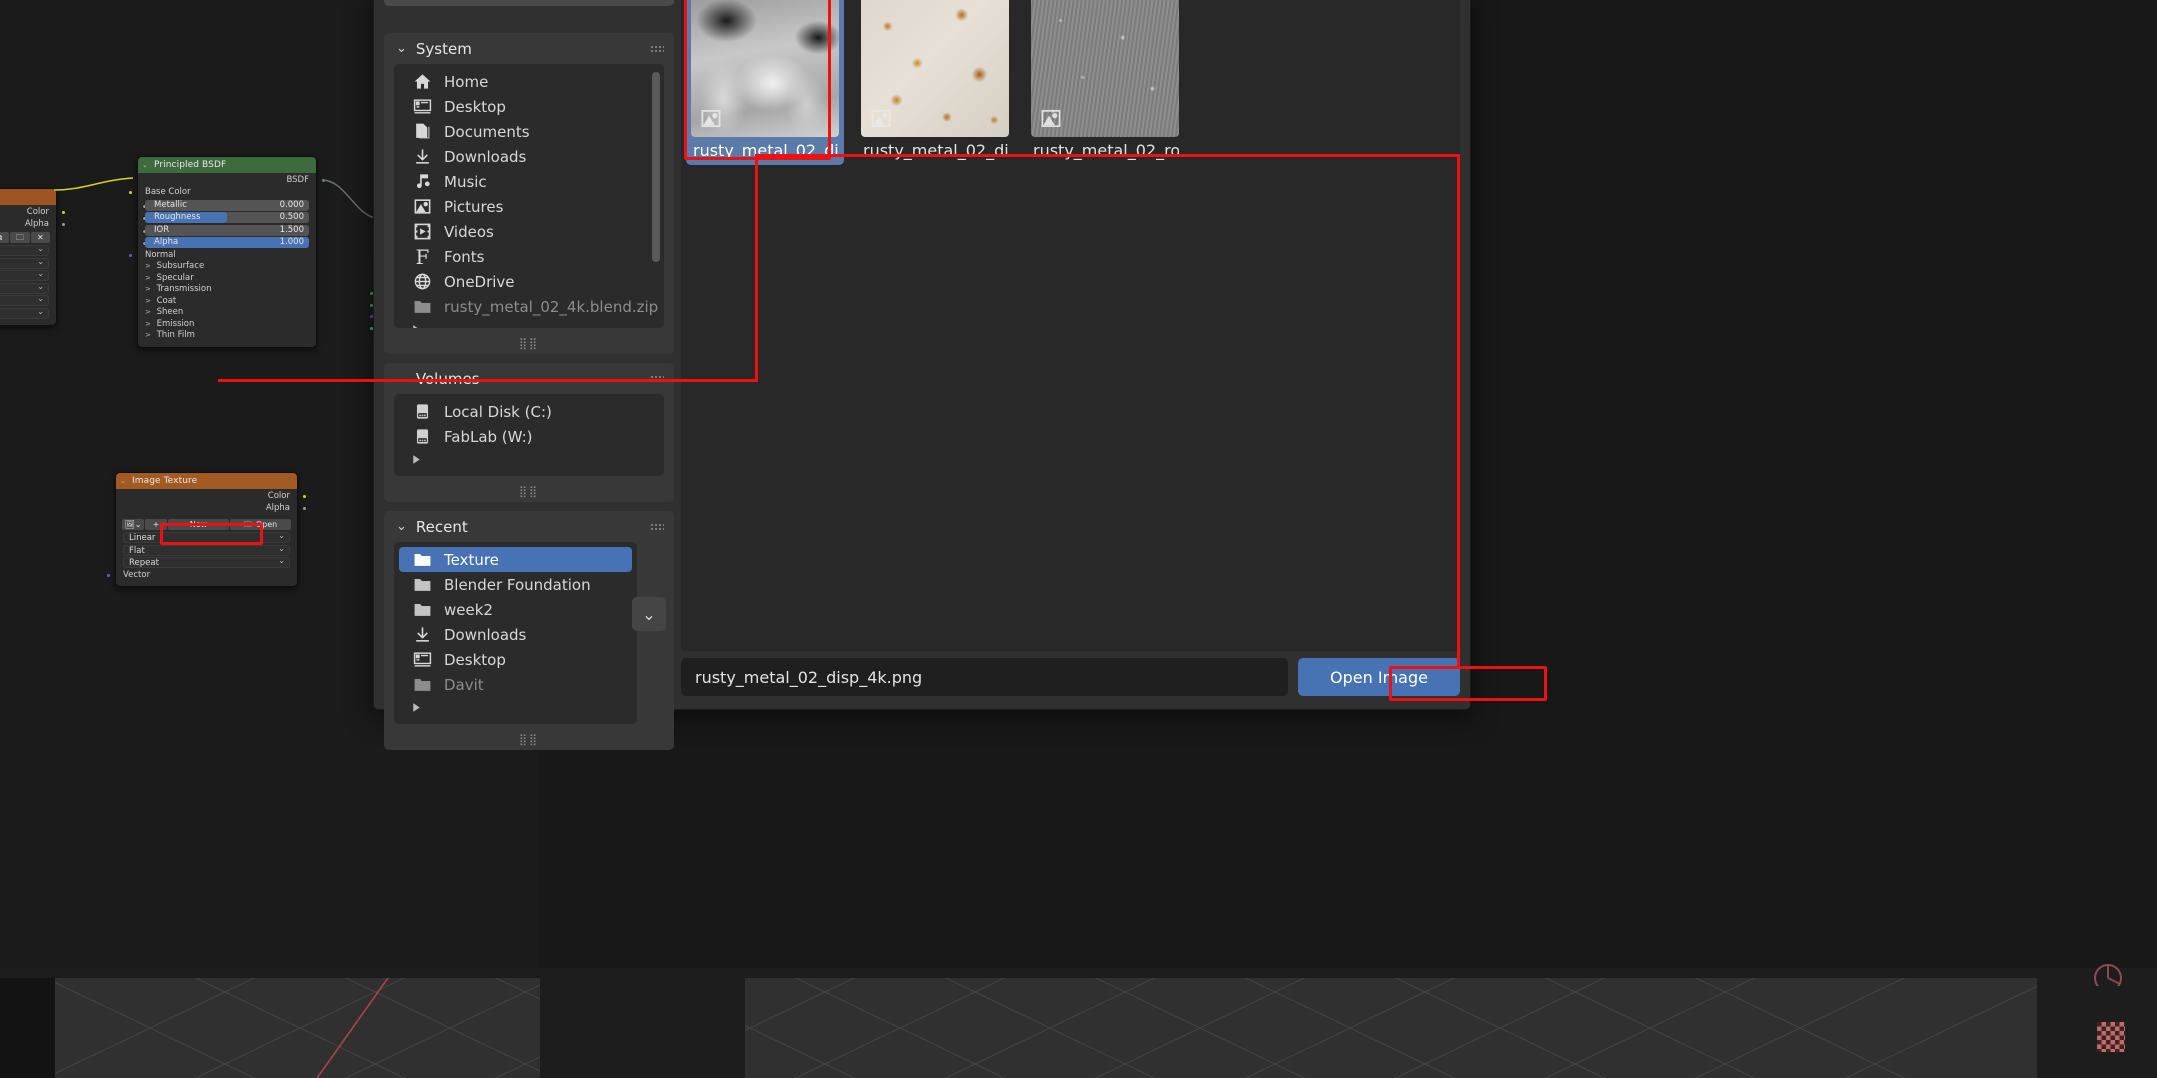 The width and height of the screenshot is (2157, 1078). Describe the element at coordinates (529, 526) in the screenshot. I see `panel-header-recent: ⌄ Recent` at that location.